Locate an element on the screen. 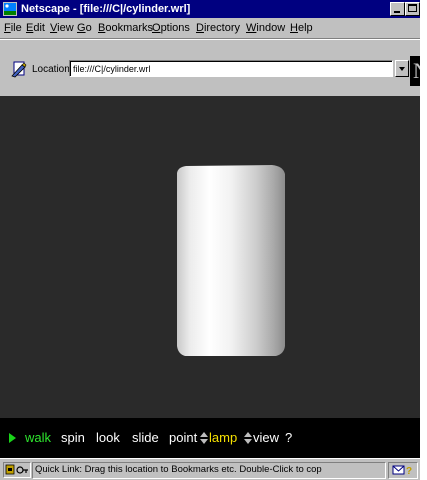 The image size is (427, 480). menu-directory: Directory is located at coordinates (218, 28).